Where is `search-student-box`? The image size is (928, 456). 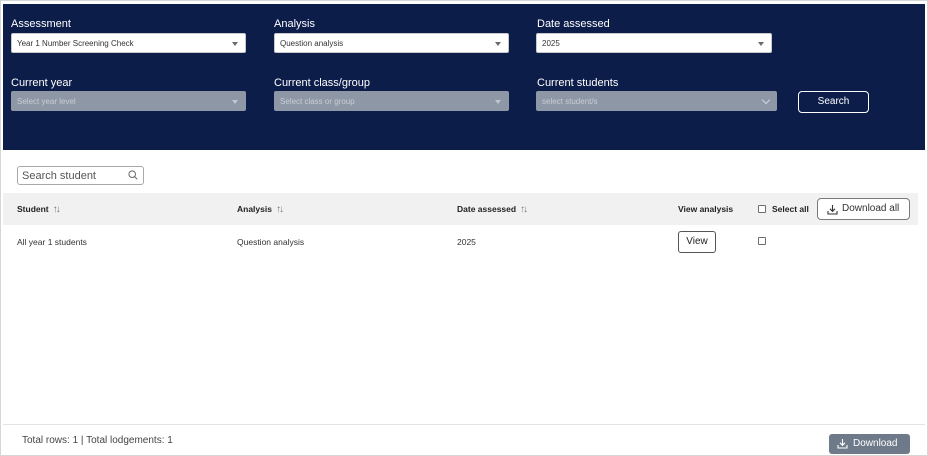 search-student-box is located at coordinates (80, 175).